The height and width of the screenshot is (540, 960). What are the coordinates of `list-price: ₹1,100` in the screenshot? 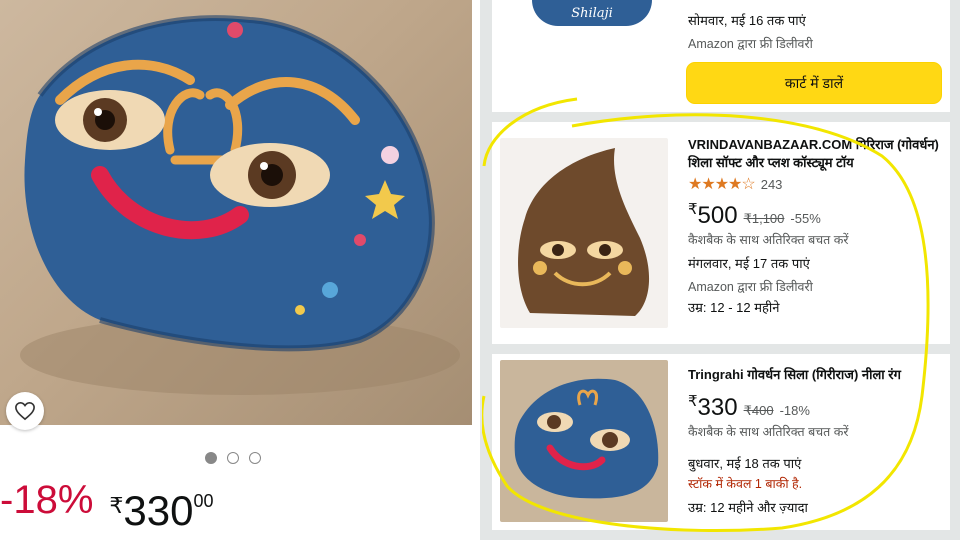 It's located at (764, 218).